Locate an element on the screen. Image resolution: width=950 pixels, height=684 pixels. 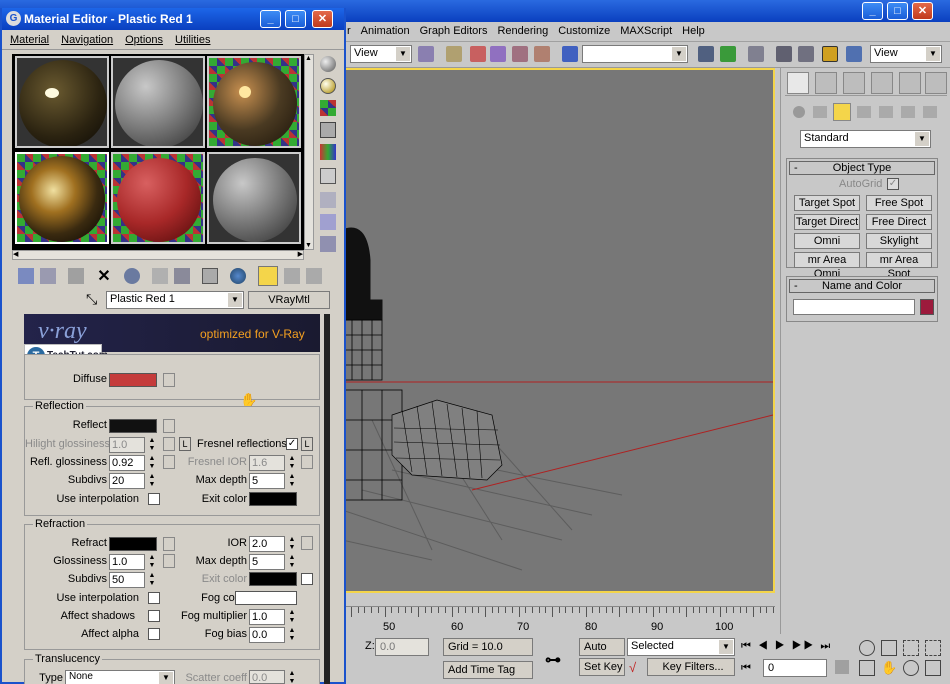
zoom-extents-all-icon is located at coordinates (933, 648).